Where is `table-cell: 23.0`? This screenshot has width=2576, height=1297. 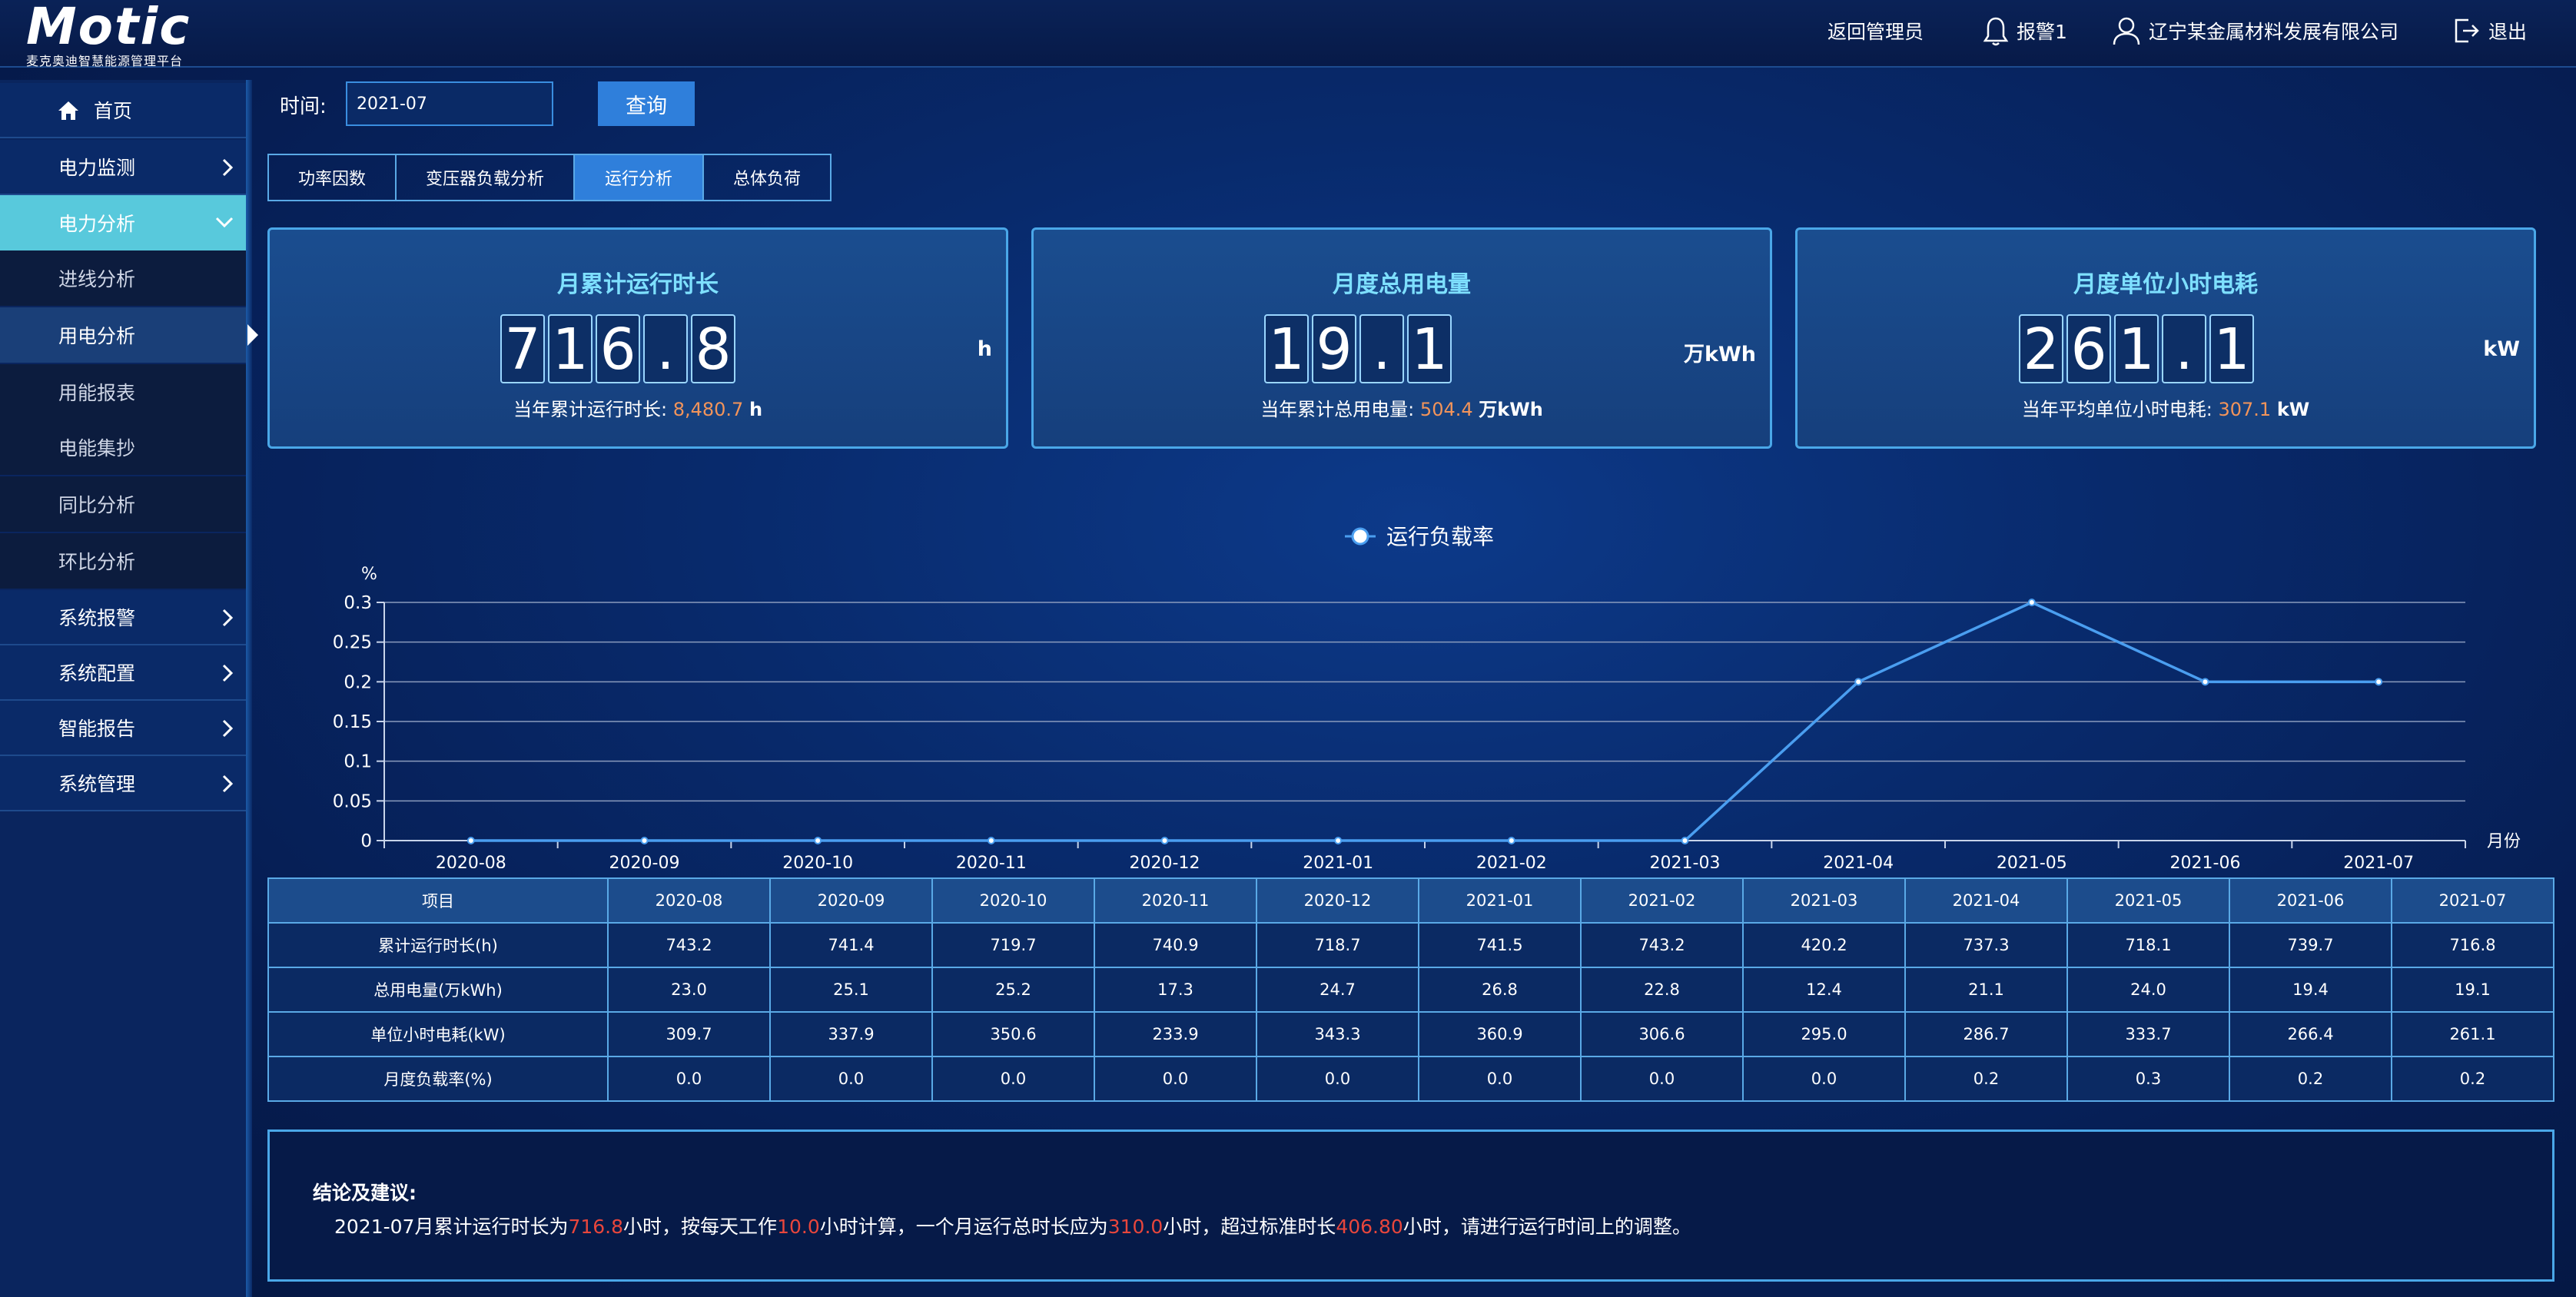
table-cell: 23.0 is located at coordinates (689, 990).